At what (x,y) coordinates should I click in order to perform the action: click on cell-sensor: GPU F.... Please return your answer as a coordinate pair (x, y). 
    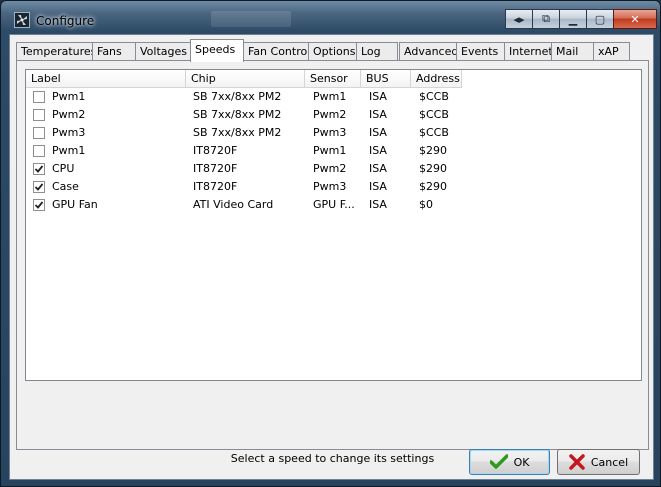
    Looking at the image, I should click on (334, 204).